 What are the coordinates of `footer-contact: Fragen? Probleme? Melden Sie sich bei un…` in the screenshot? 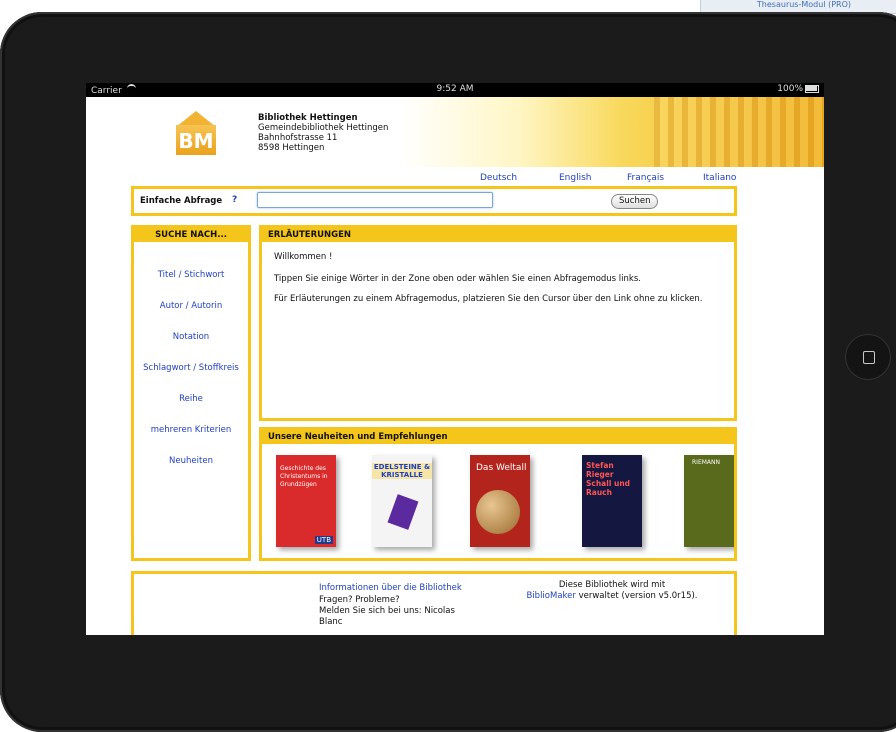 It's located at (394, 611).